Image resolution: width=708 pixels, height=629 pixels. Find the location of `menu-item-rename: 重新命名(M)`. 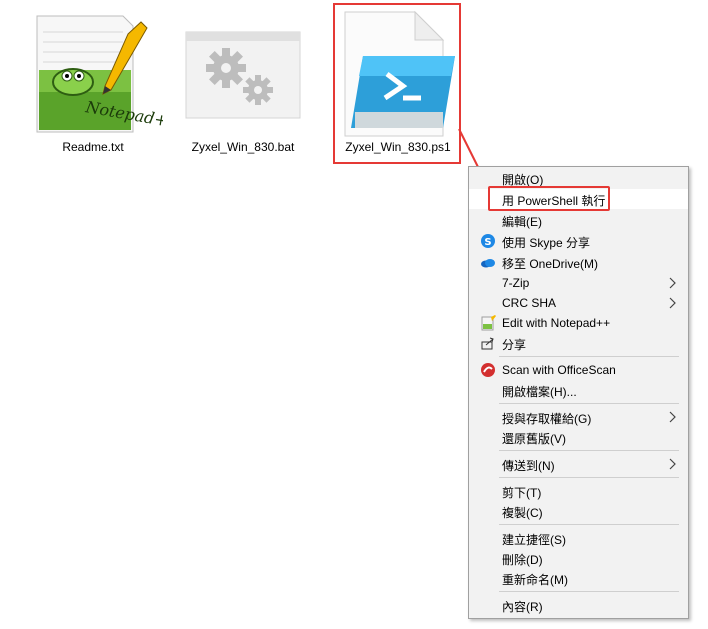

menu-item-rename: 重新命名(M) is located at coordinates (578, 578).